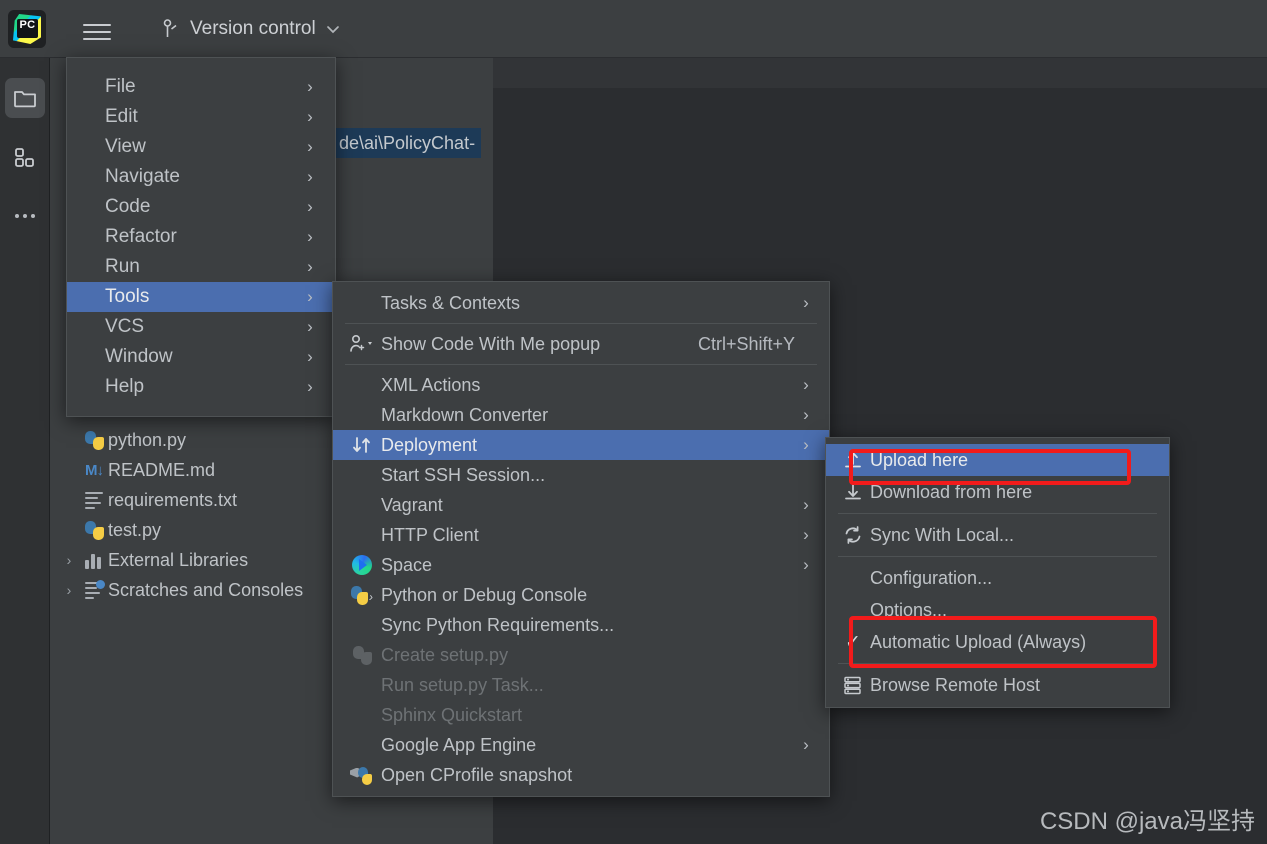 The height and width of the screenshot is (844, 1267). I want to click on menu-item-label: Sphinx Quickstart, so click(452, 714).